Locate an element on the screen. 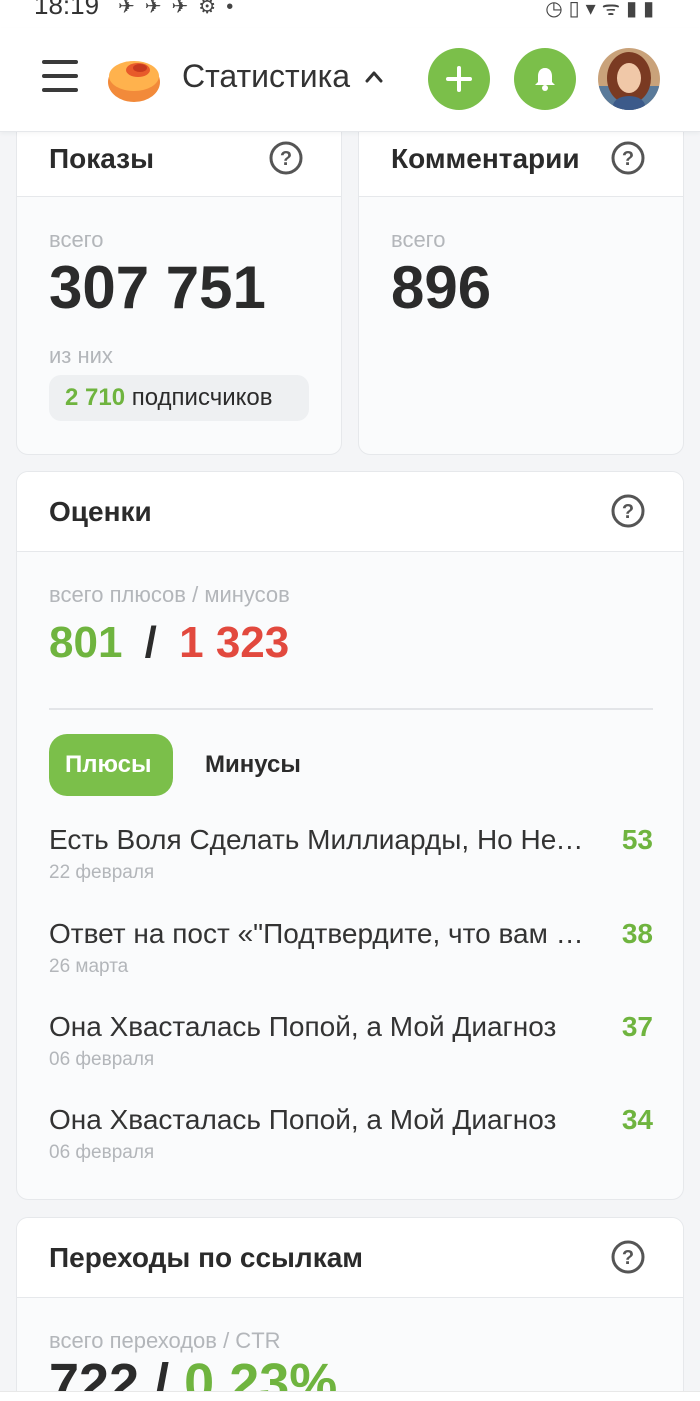 The height and width of the screenshot is (1401, 700). status-time: 18:19 is located at coordinates (67, 10).